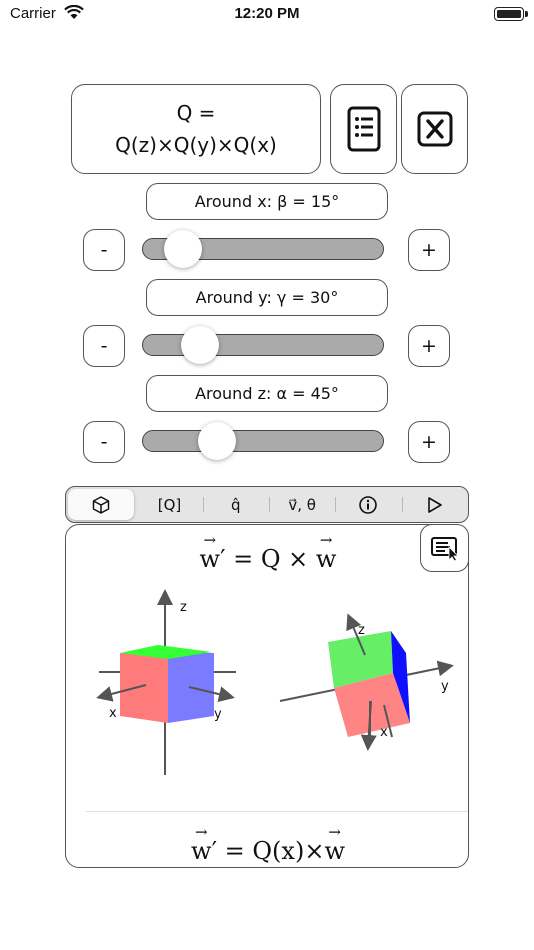 The height and width of the screenshot is (950, 534). What do you see at coordinates (445, 686) in the screenshot?
I see `y-axis-label-right: y` at bounding box center [445, 686].